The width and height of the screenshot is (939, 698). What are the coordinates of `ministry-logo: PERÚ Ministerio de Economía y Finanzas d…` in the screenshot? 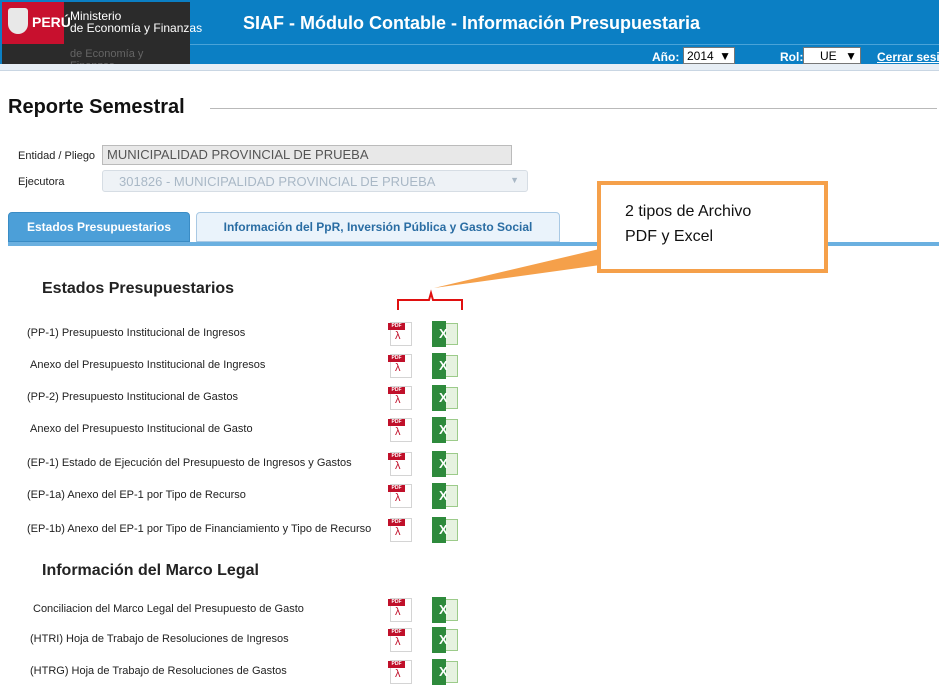 It's located at (102, 37).